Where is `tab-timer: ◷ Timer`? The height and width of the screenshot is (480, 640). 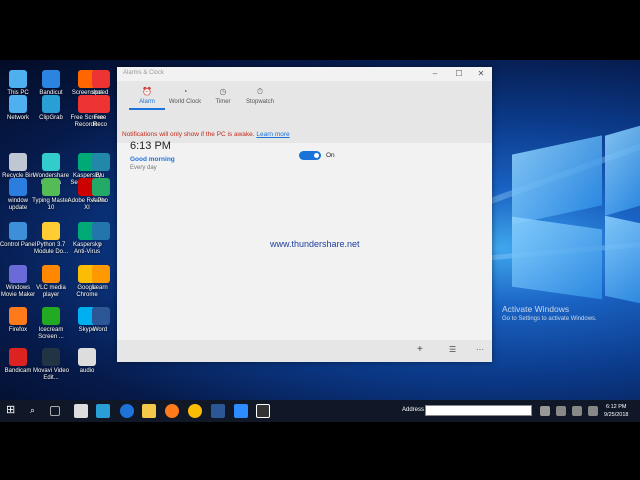
tab-timer: ◷ Timer is located at coordinates (223, 96).